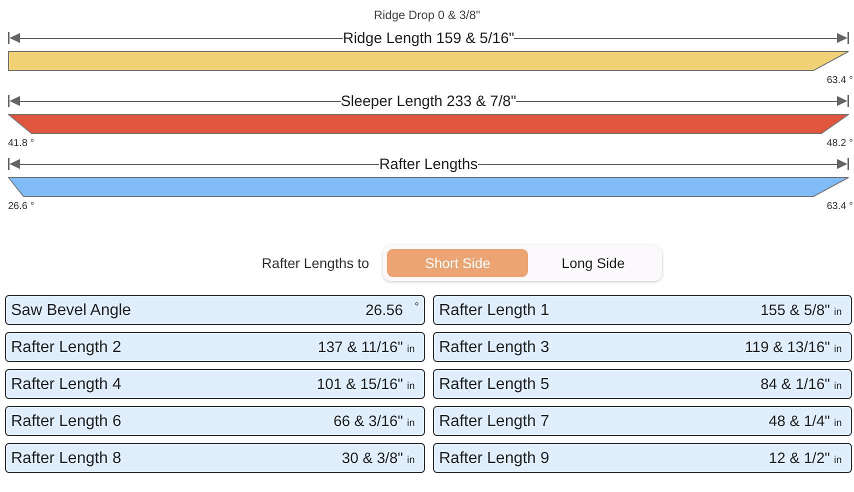  I want to click on result-value: 119 & 13/16", so click(787, 347).